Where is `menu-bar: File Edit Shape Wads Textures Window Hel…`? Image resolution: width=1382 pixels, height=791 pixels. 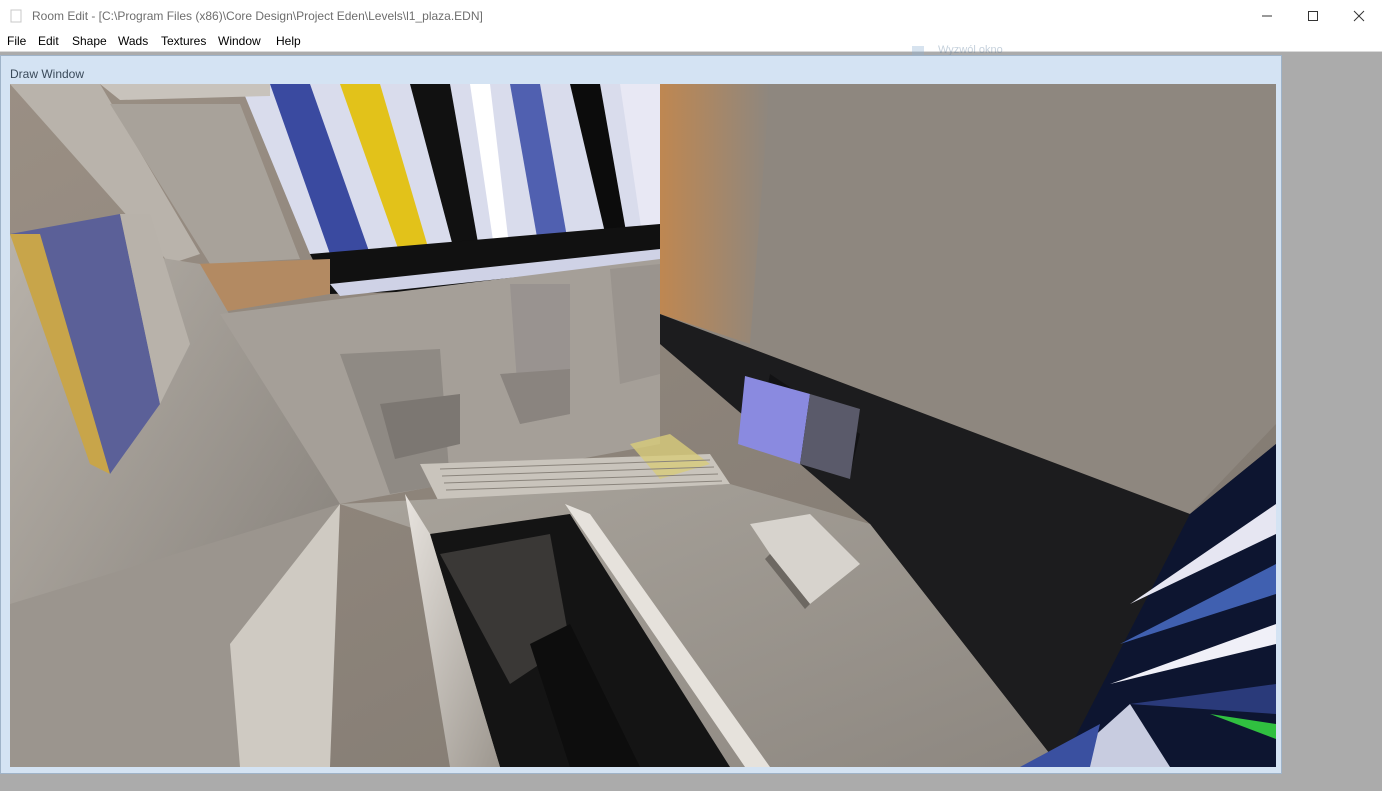 menu-bar: File Edit Shape Wads Textures Window Hel… is located at coordinates (691, 42).